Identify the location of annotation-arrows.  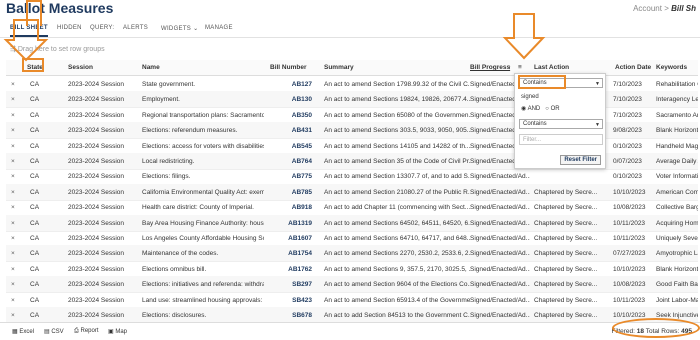
(274, 37).